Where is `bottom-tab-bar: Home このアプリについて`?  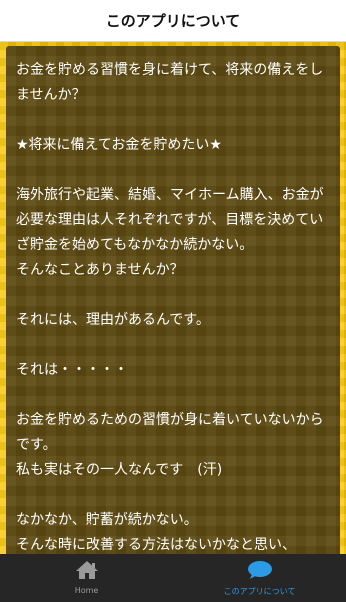 bottom-tab-bar: Home このアプリについて is located at coordinates (173, 578).